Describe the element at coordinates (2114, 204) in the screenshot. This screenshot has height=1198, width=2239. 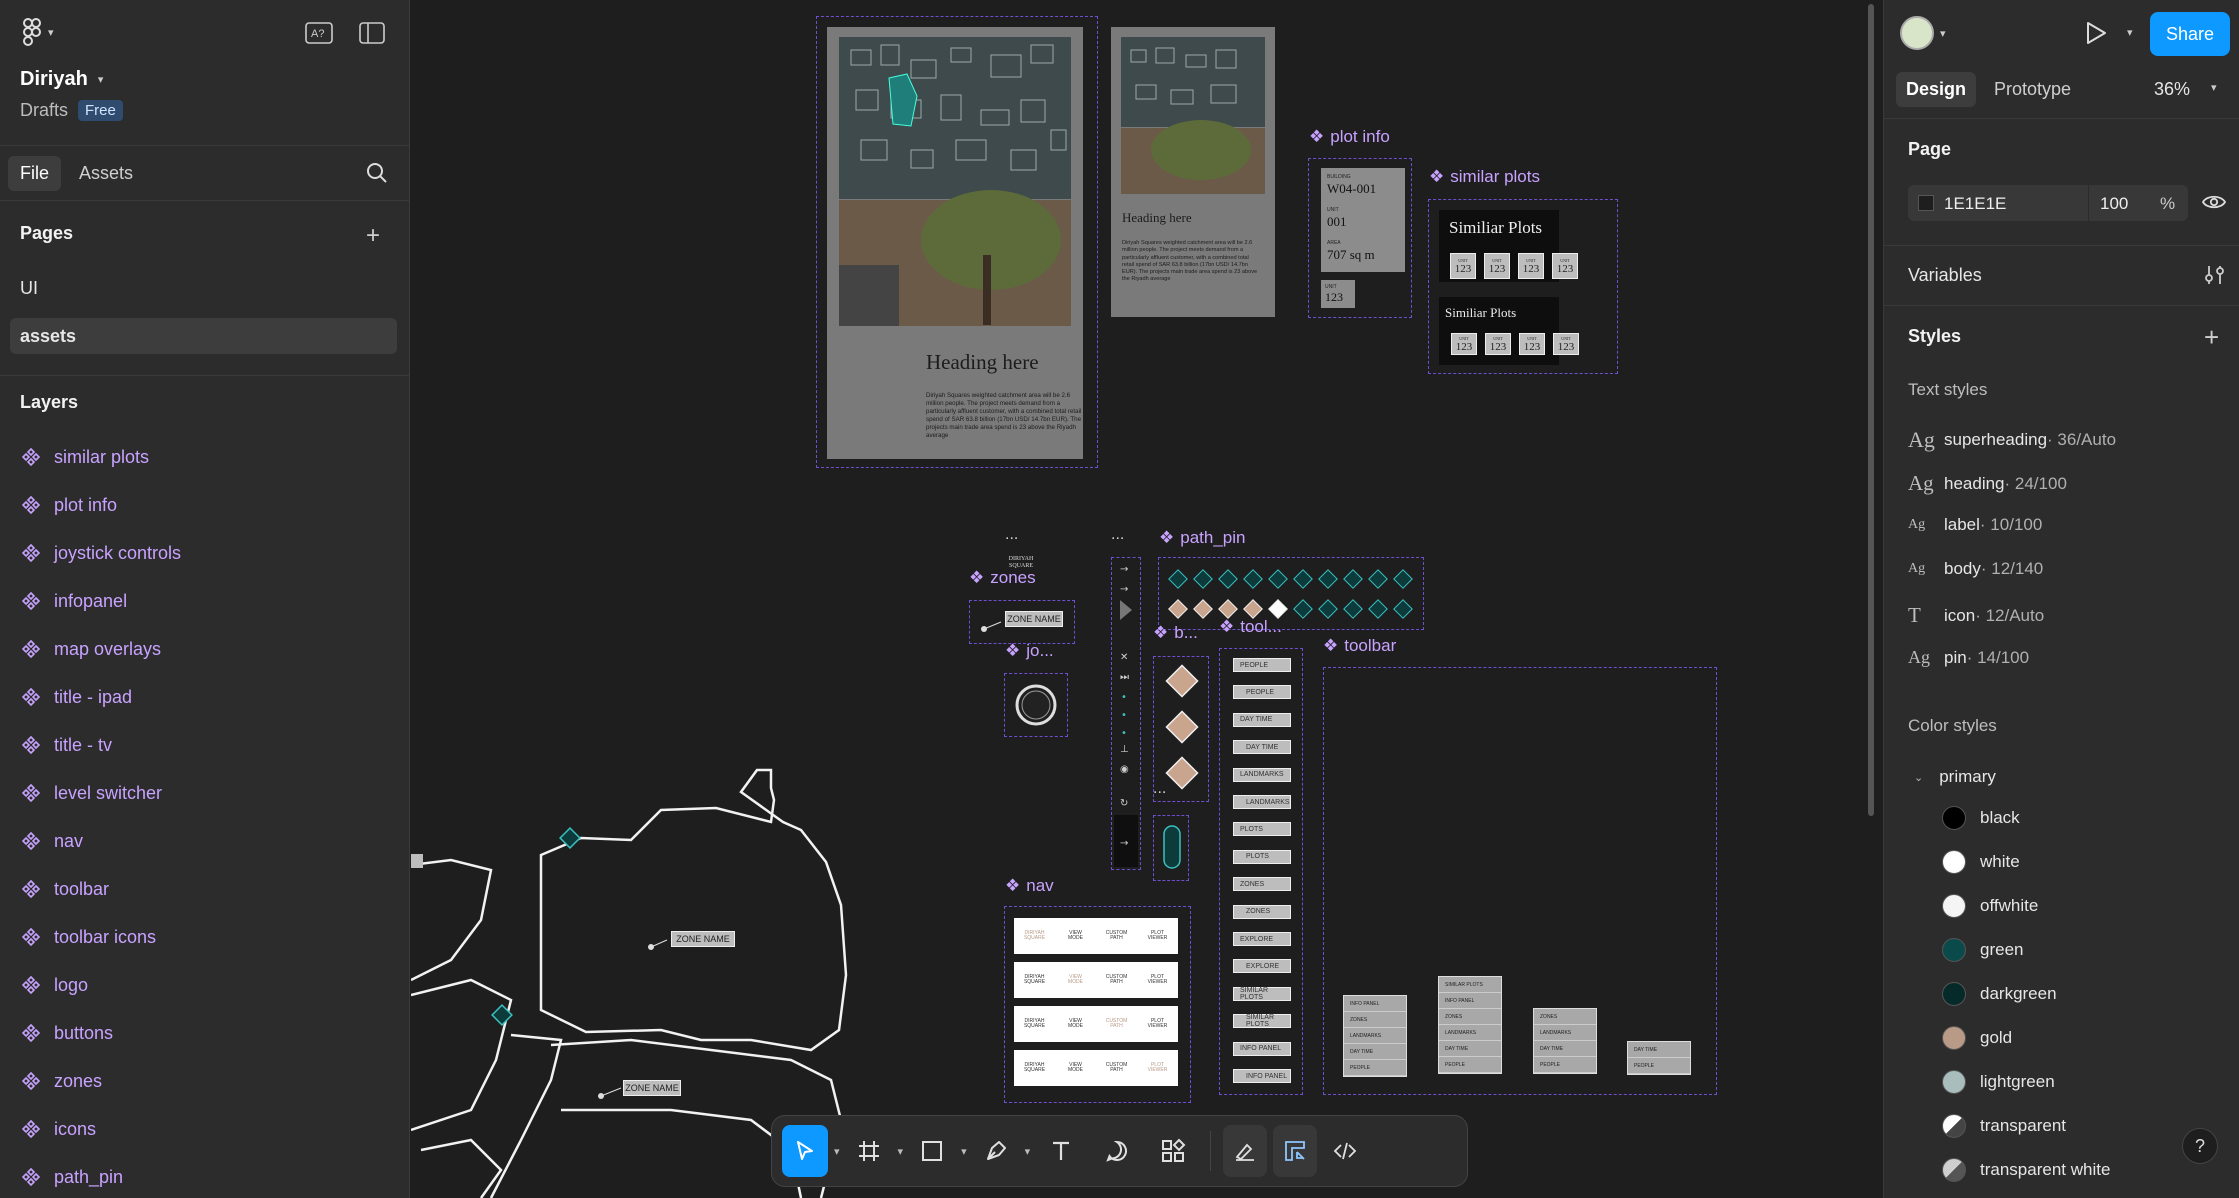
I see `page-opacity: 100` at that location.